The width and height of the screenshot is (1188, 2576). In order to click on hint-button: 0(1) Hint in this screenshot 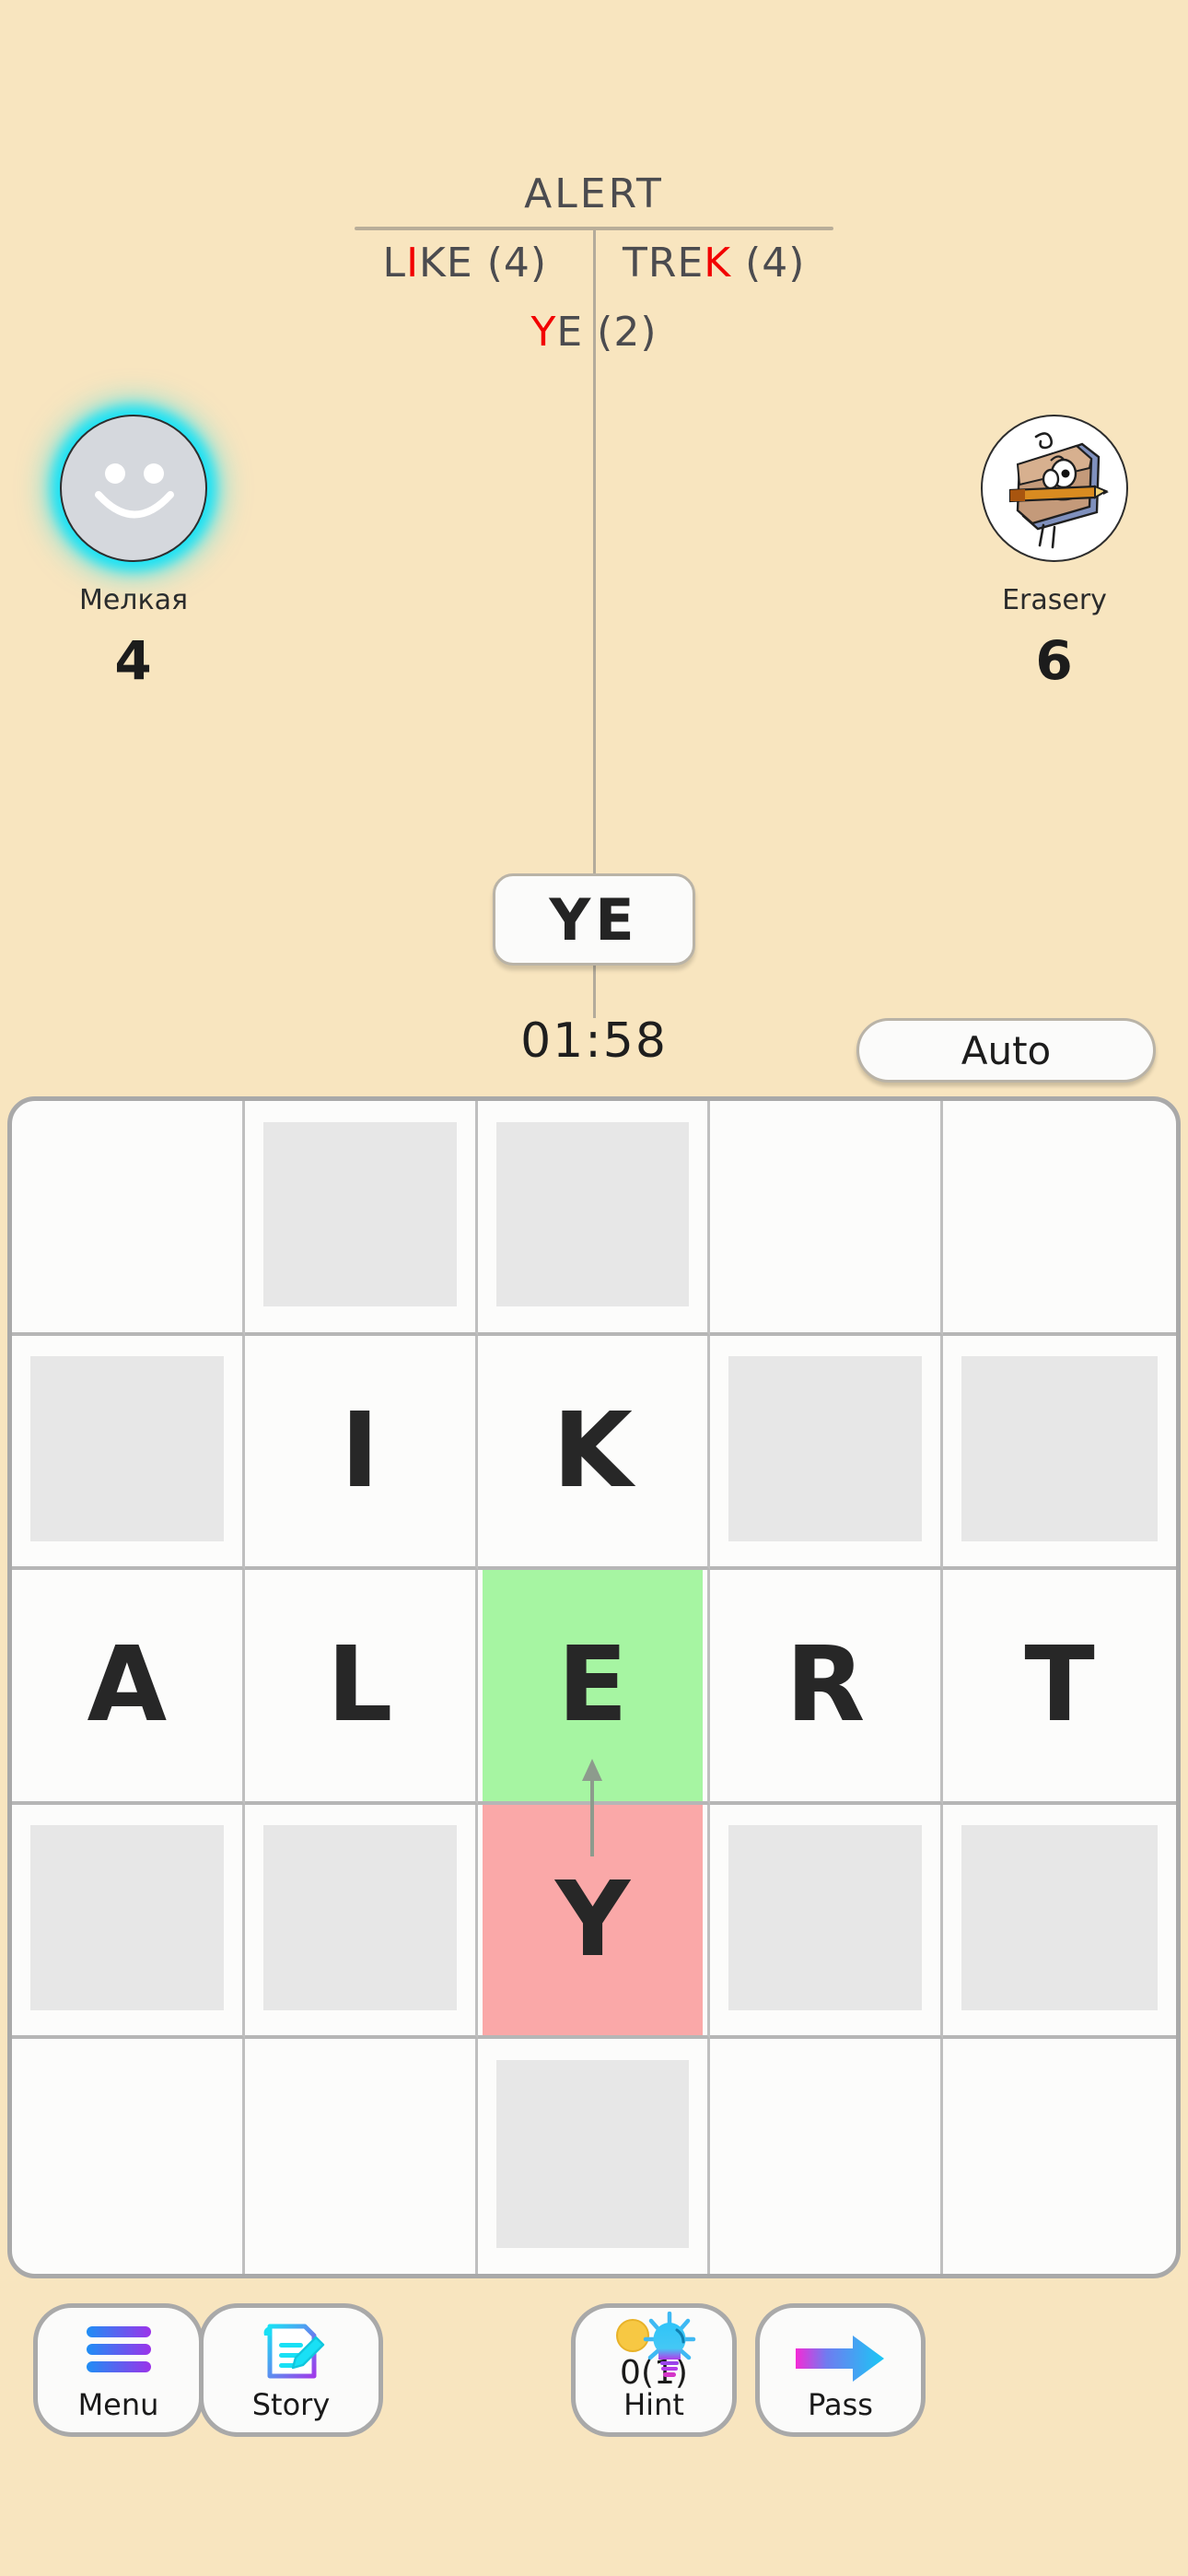, I will do `click(654, 2370)`.